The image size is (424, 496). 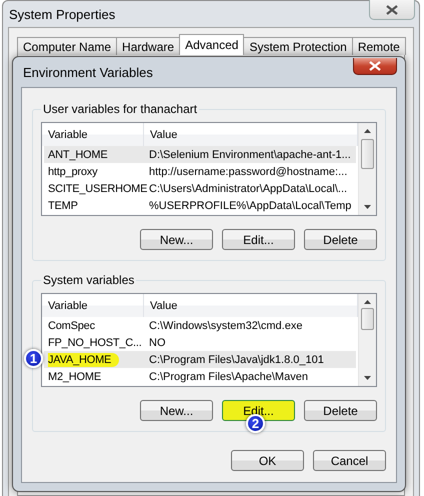 What do you see at coordinates (71, 325) in the screenshot?
I see `variable-name: ComSpec` at bounding box center [71, 325].